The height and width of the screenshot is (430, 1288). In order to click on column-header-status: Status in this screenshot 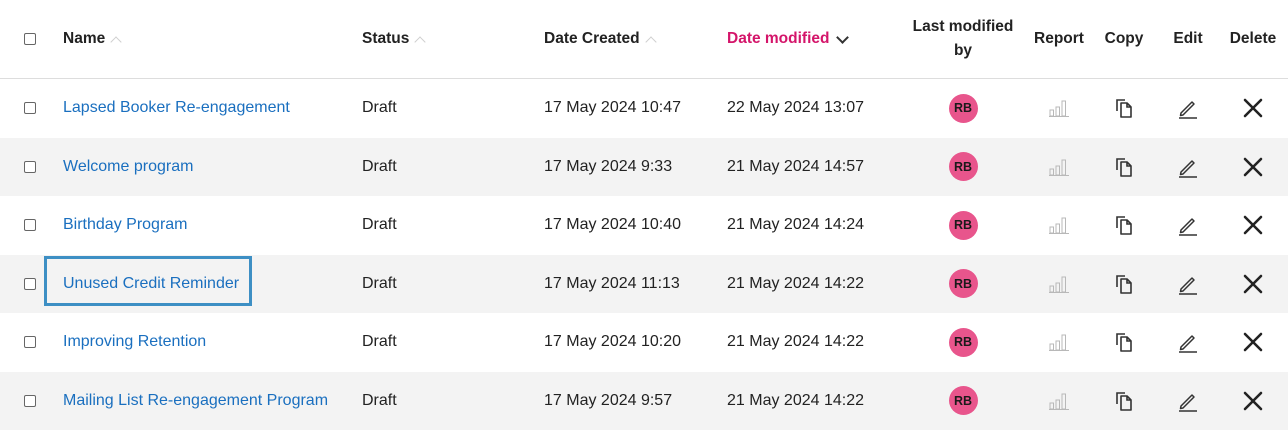, I will do `click(393, 39)`.